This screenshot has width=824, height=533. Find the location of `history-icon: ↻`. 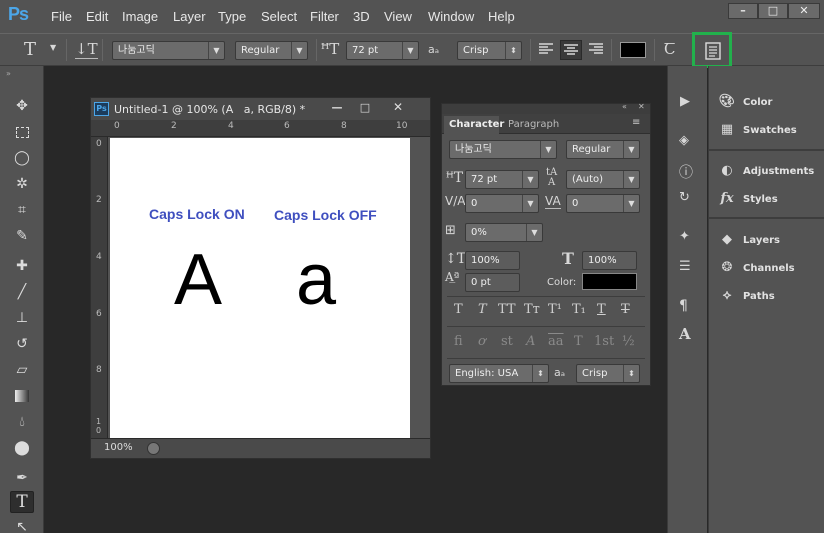

history-icon: ↻ is located at coordinates (684, 197).